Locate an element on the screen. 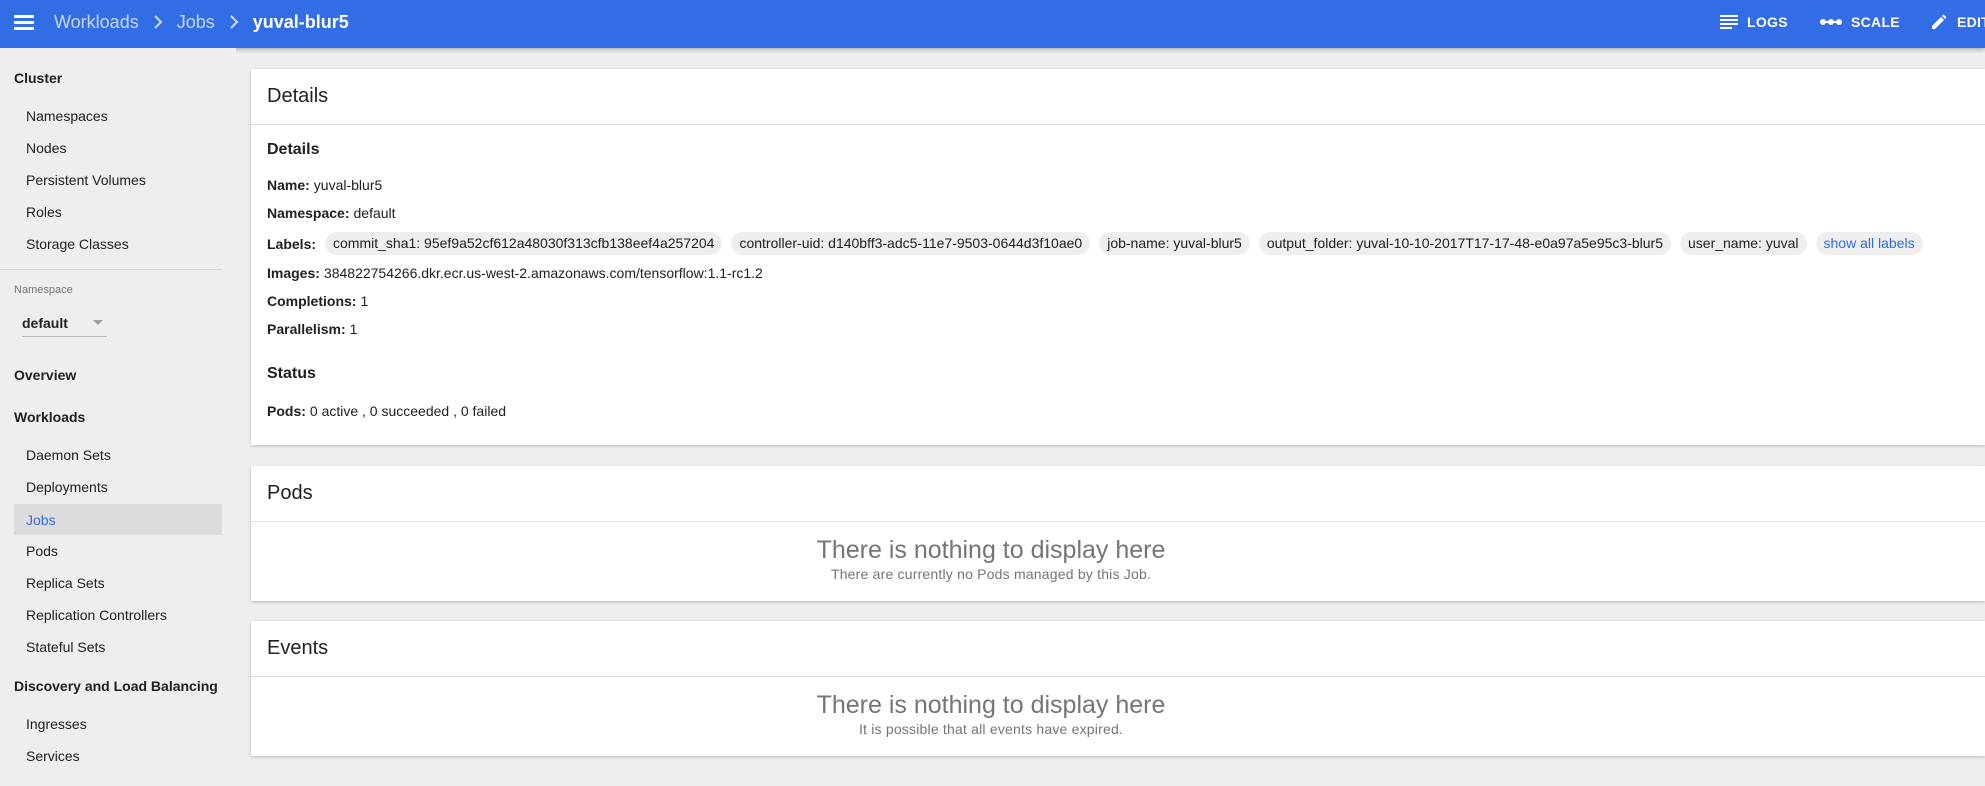  logs-icon is located at coordinates (1729, 22).